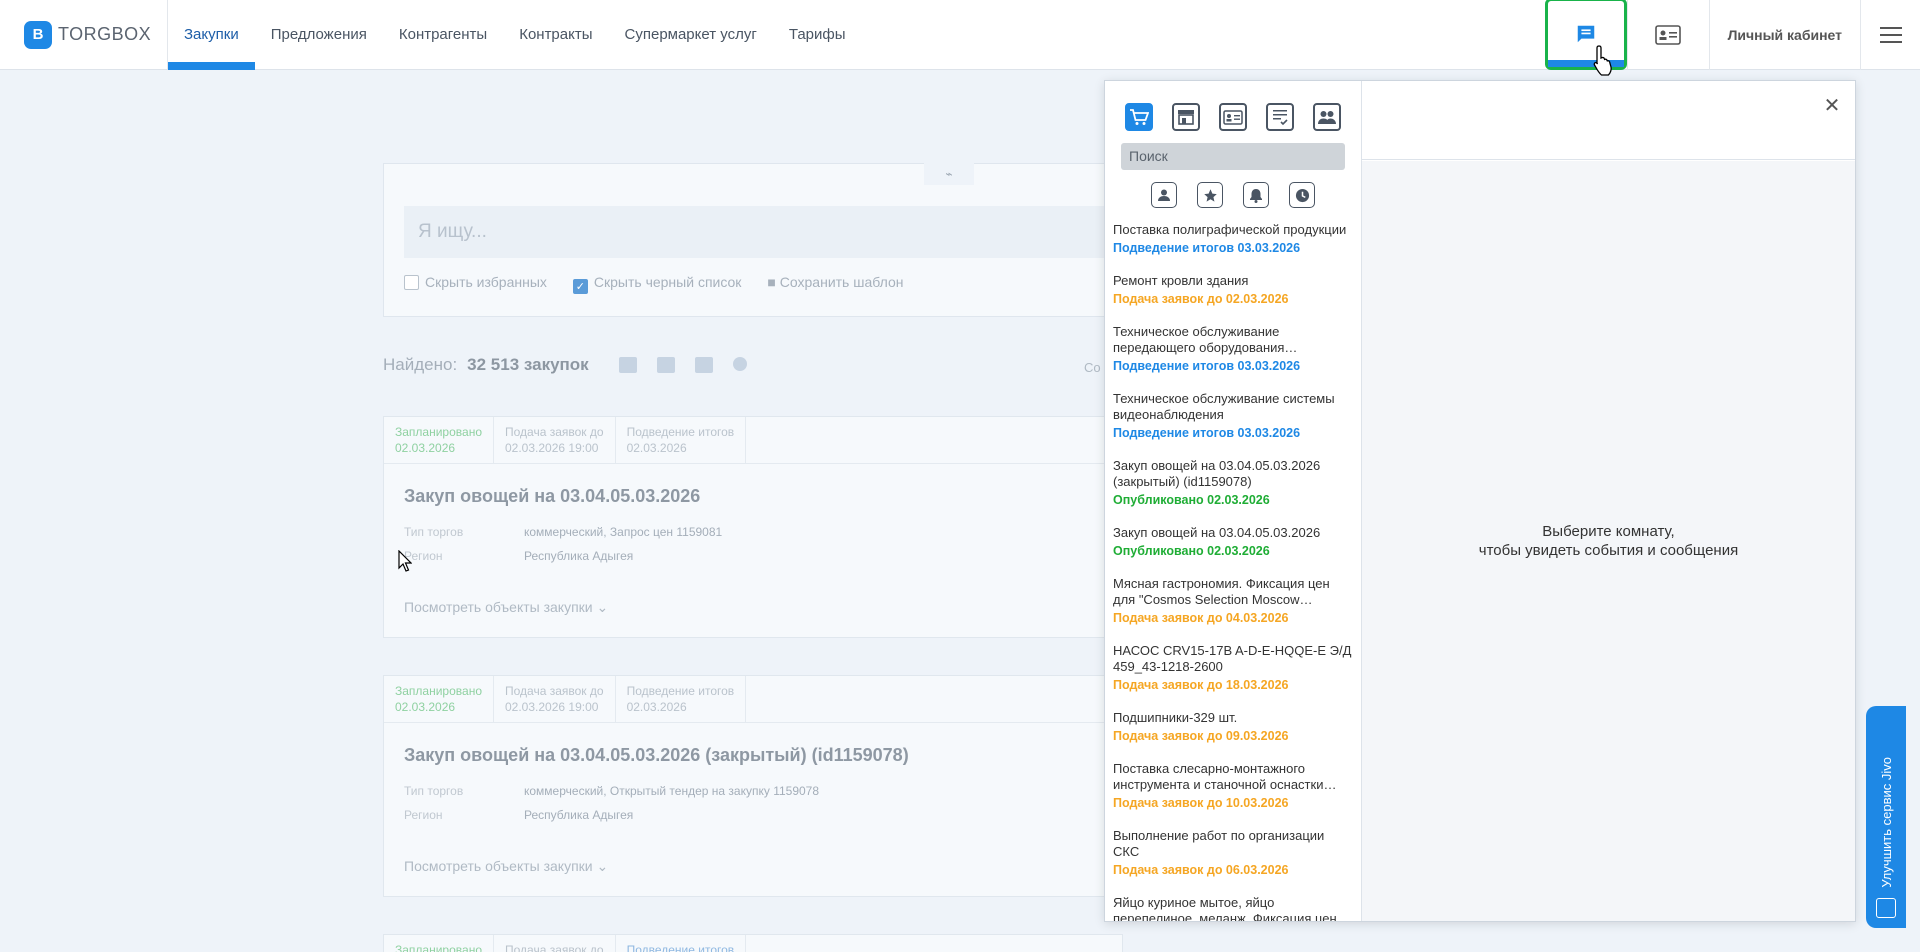 The height and width of the screenshot is (952, 1920). I want to click on checkbox-checked-icon: ✓, so click(580, 286).